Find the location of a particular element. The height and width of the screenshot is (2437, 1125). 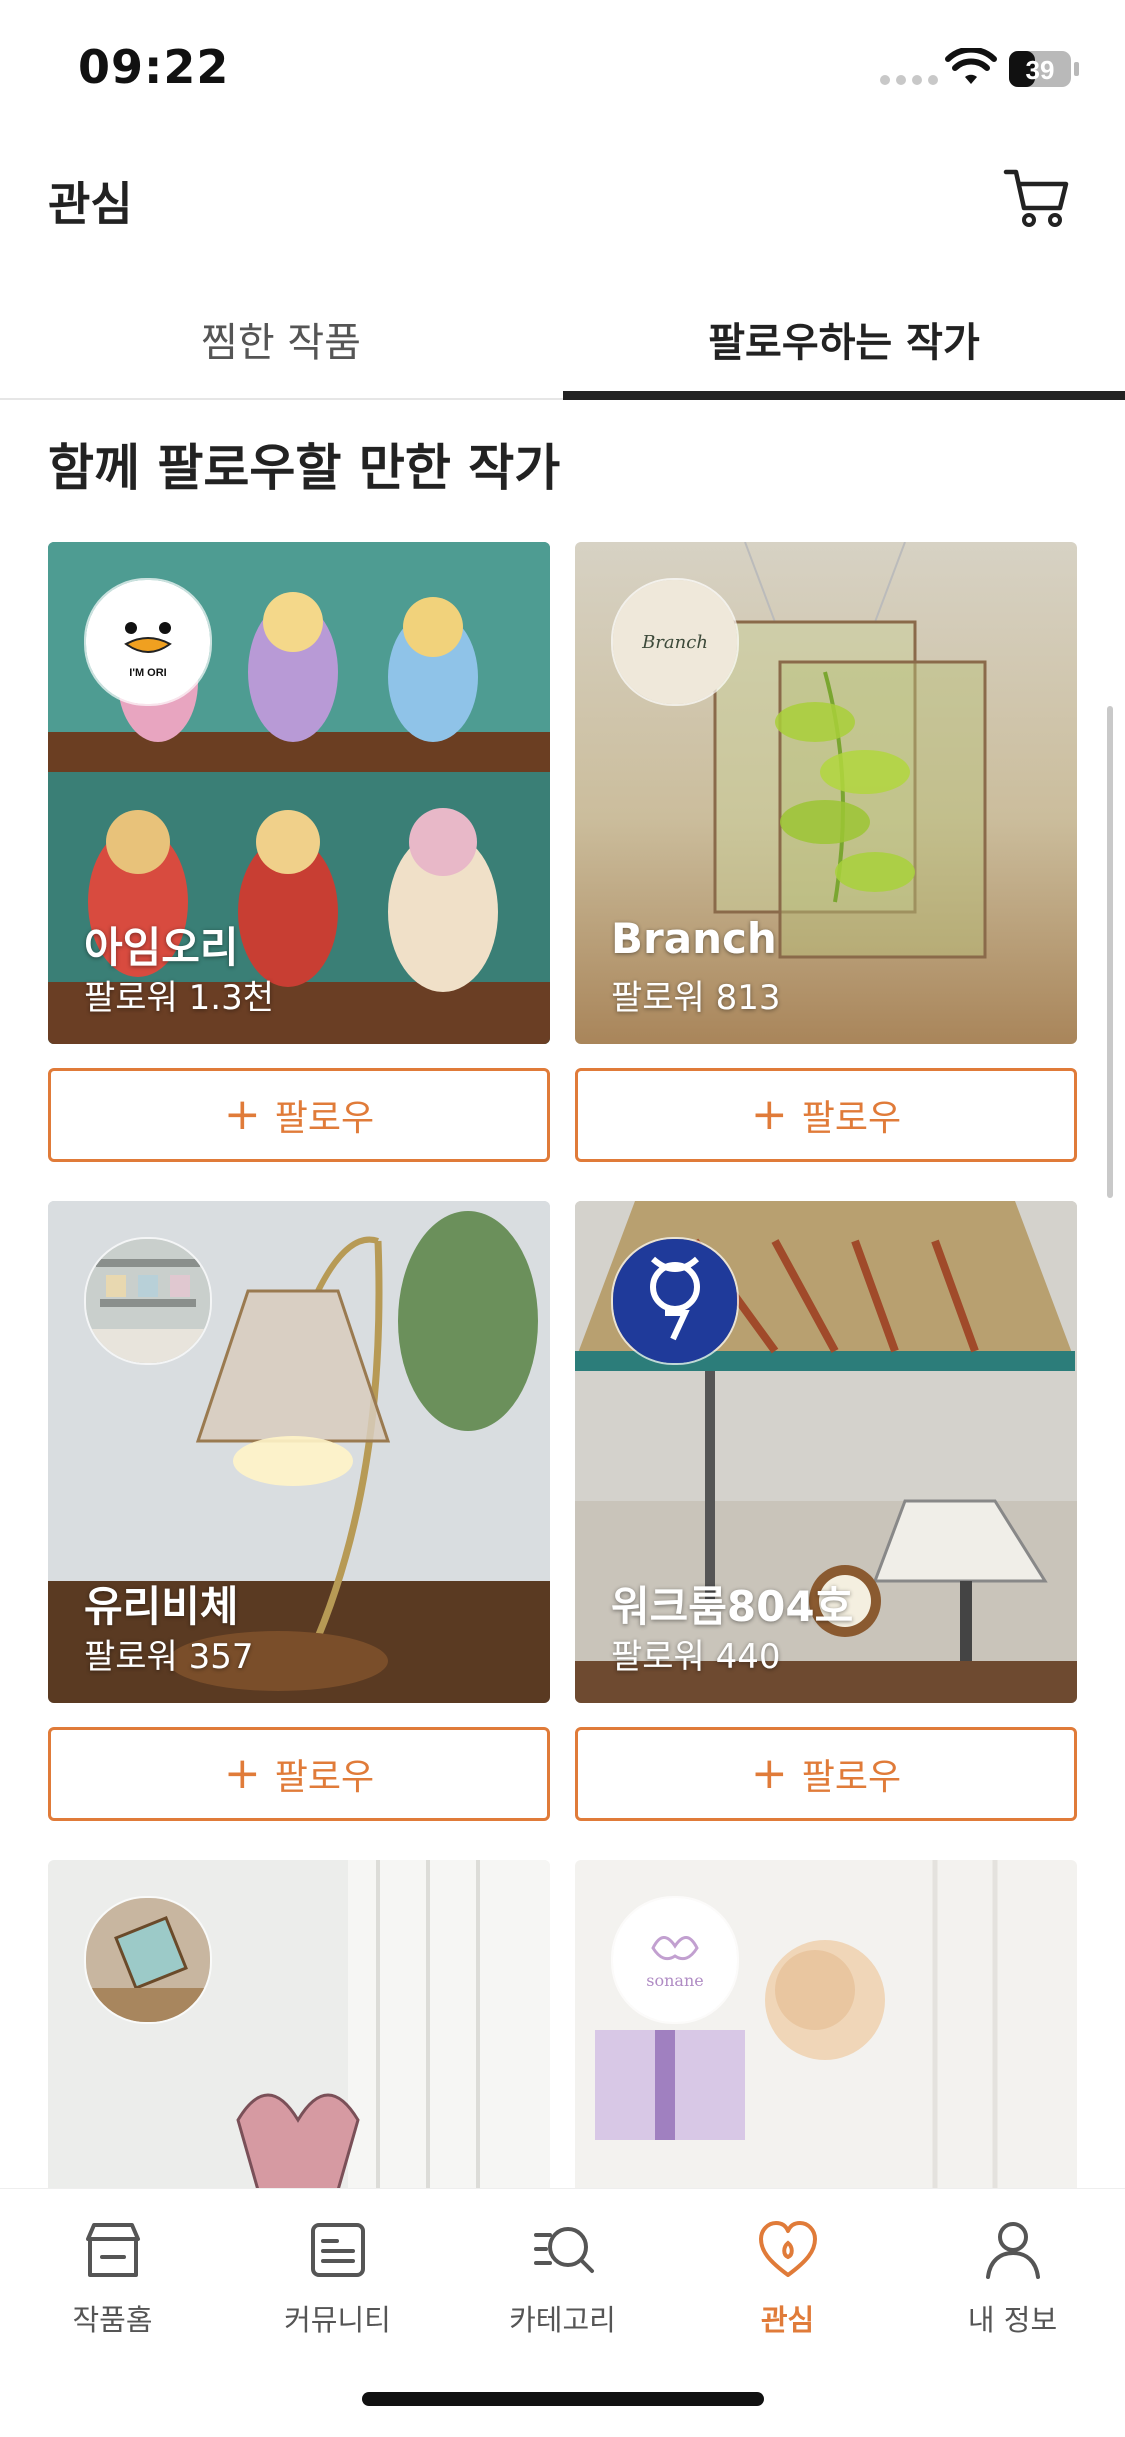

header: 관심 is located at coordinates (562, 200).